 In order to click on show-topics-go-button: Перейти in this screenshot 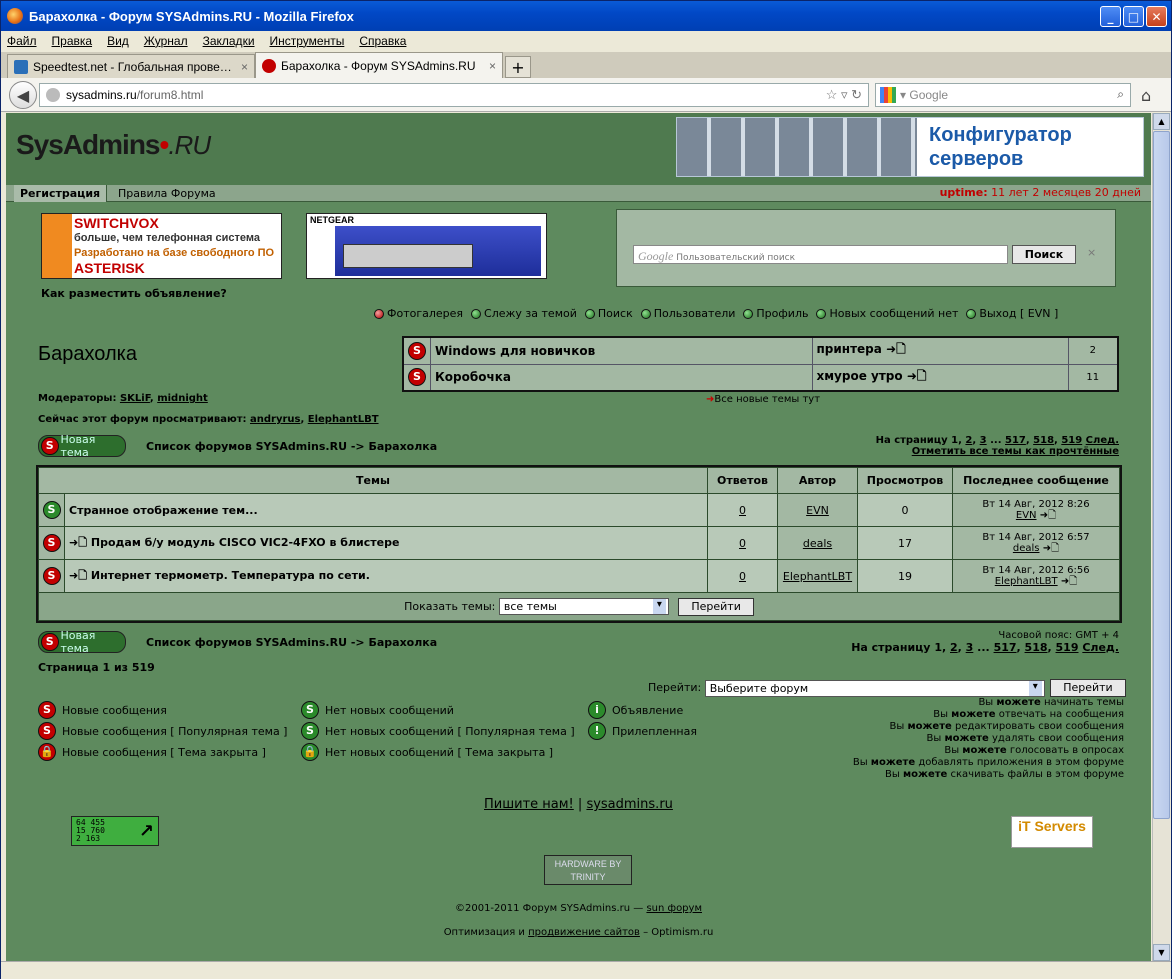, I will do `click(716, 606)`.